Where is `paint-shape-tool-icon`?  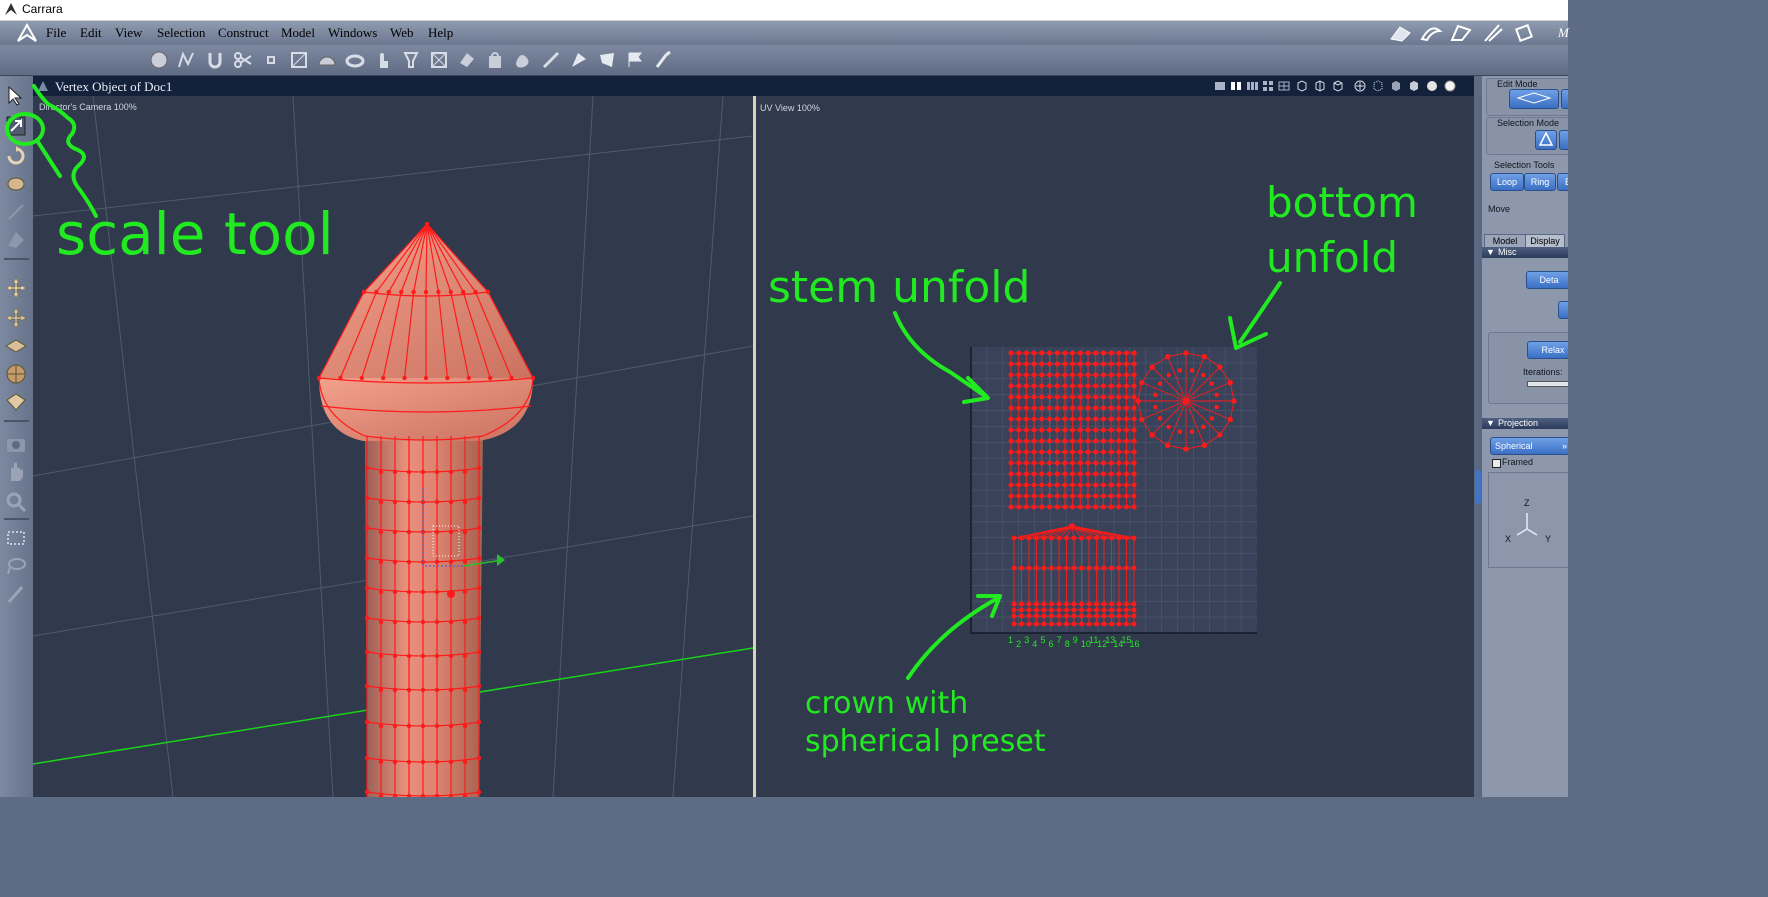
paint-shape-tool-icon is located at coordinates (16, 402).